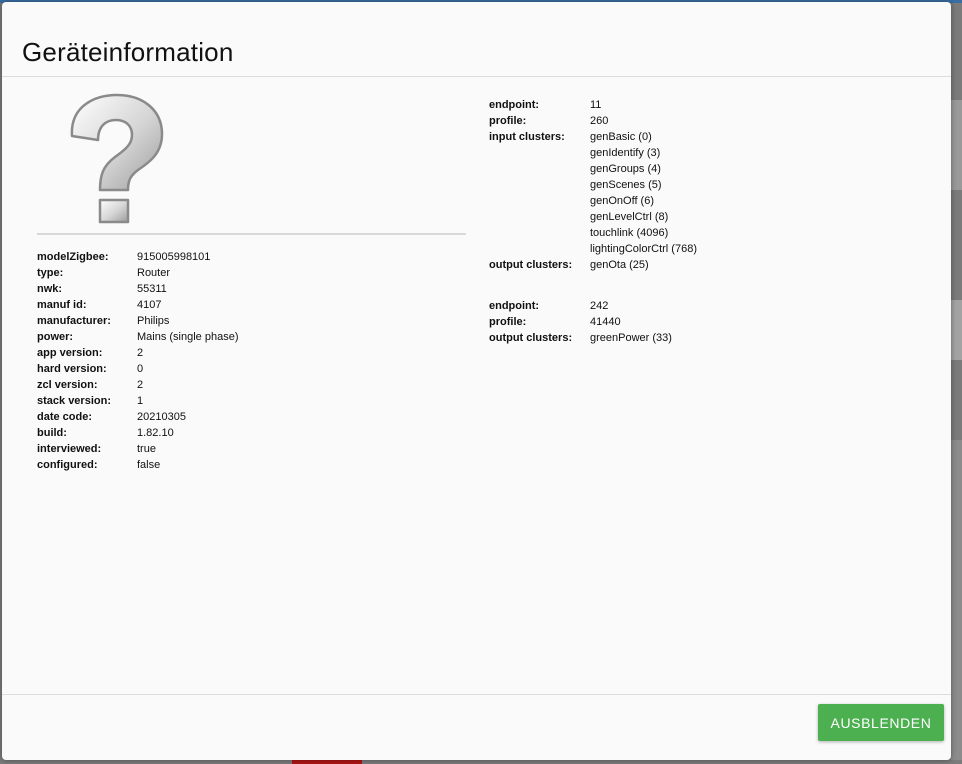 Image resolution: width=962 pixels, height=764 pixels. What do you see at coordinates (476, 727) in the screenshot?
I see `dialog-footer` at bounding box center [476, 727].